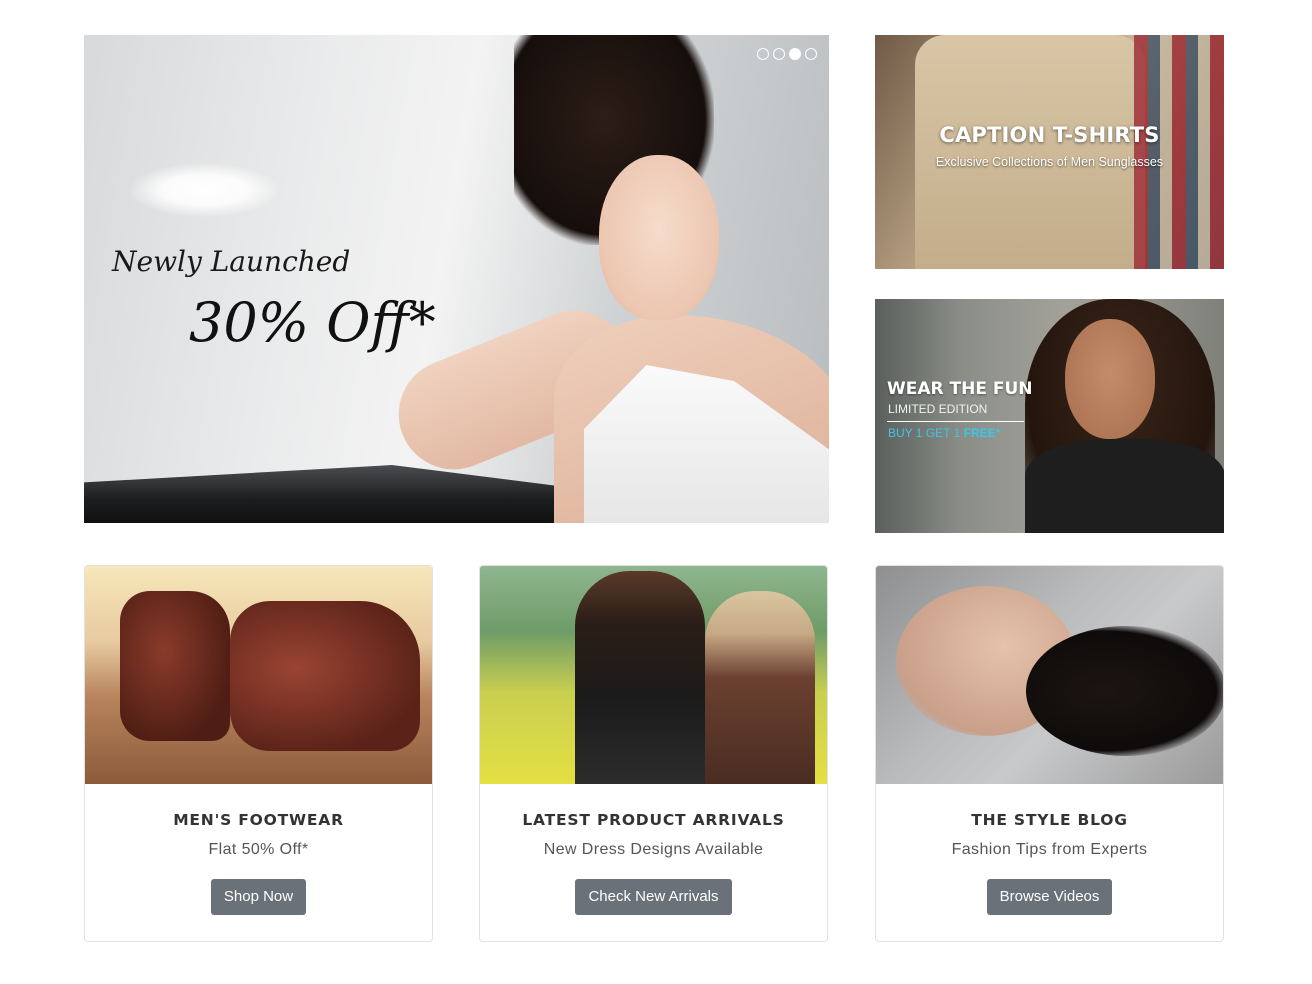 This screenshot has width=1312, height=984. What do you see at coordinates (312, 322) in the screenshot?
I see `hero-offer: 30% Off*` at bounding box center [312, 322].